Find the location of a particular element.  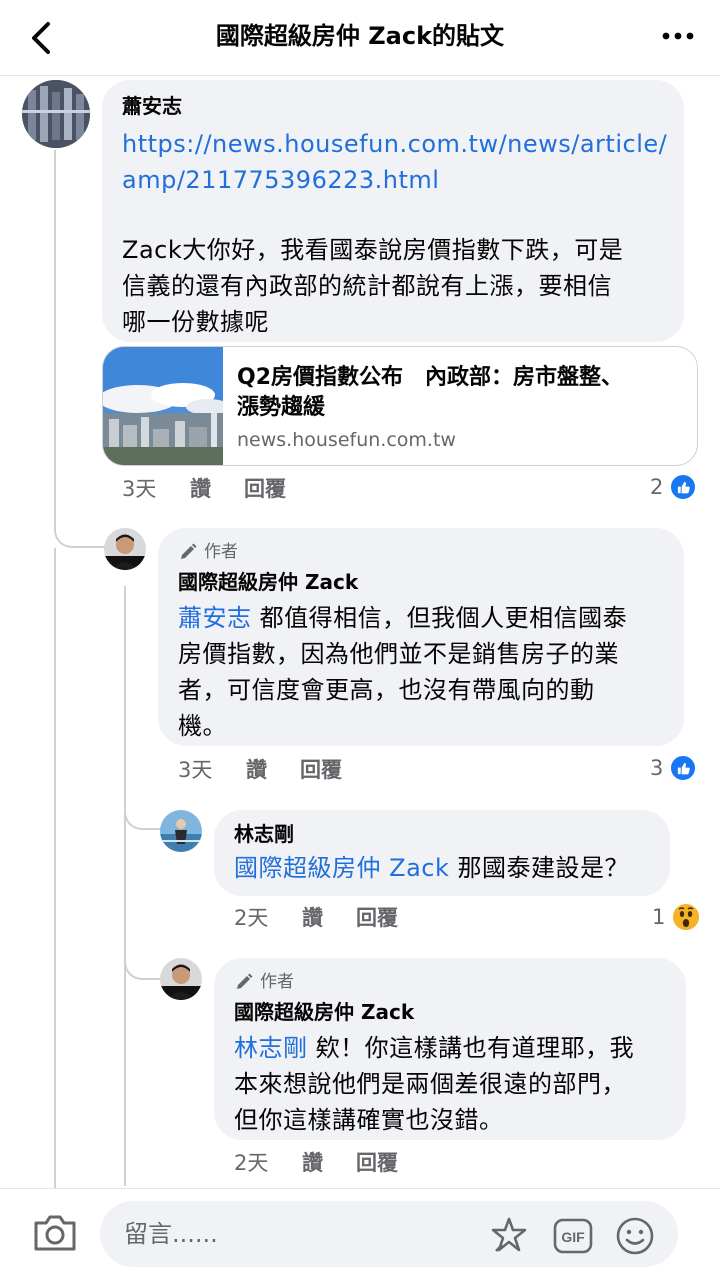

text-line: 房價指數，因為他們並不是銷售房子的業 is located at coordinates (398, 654).